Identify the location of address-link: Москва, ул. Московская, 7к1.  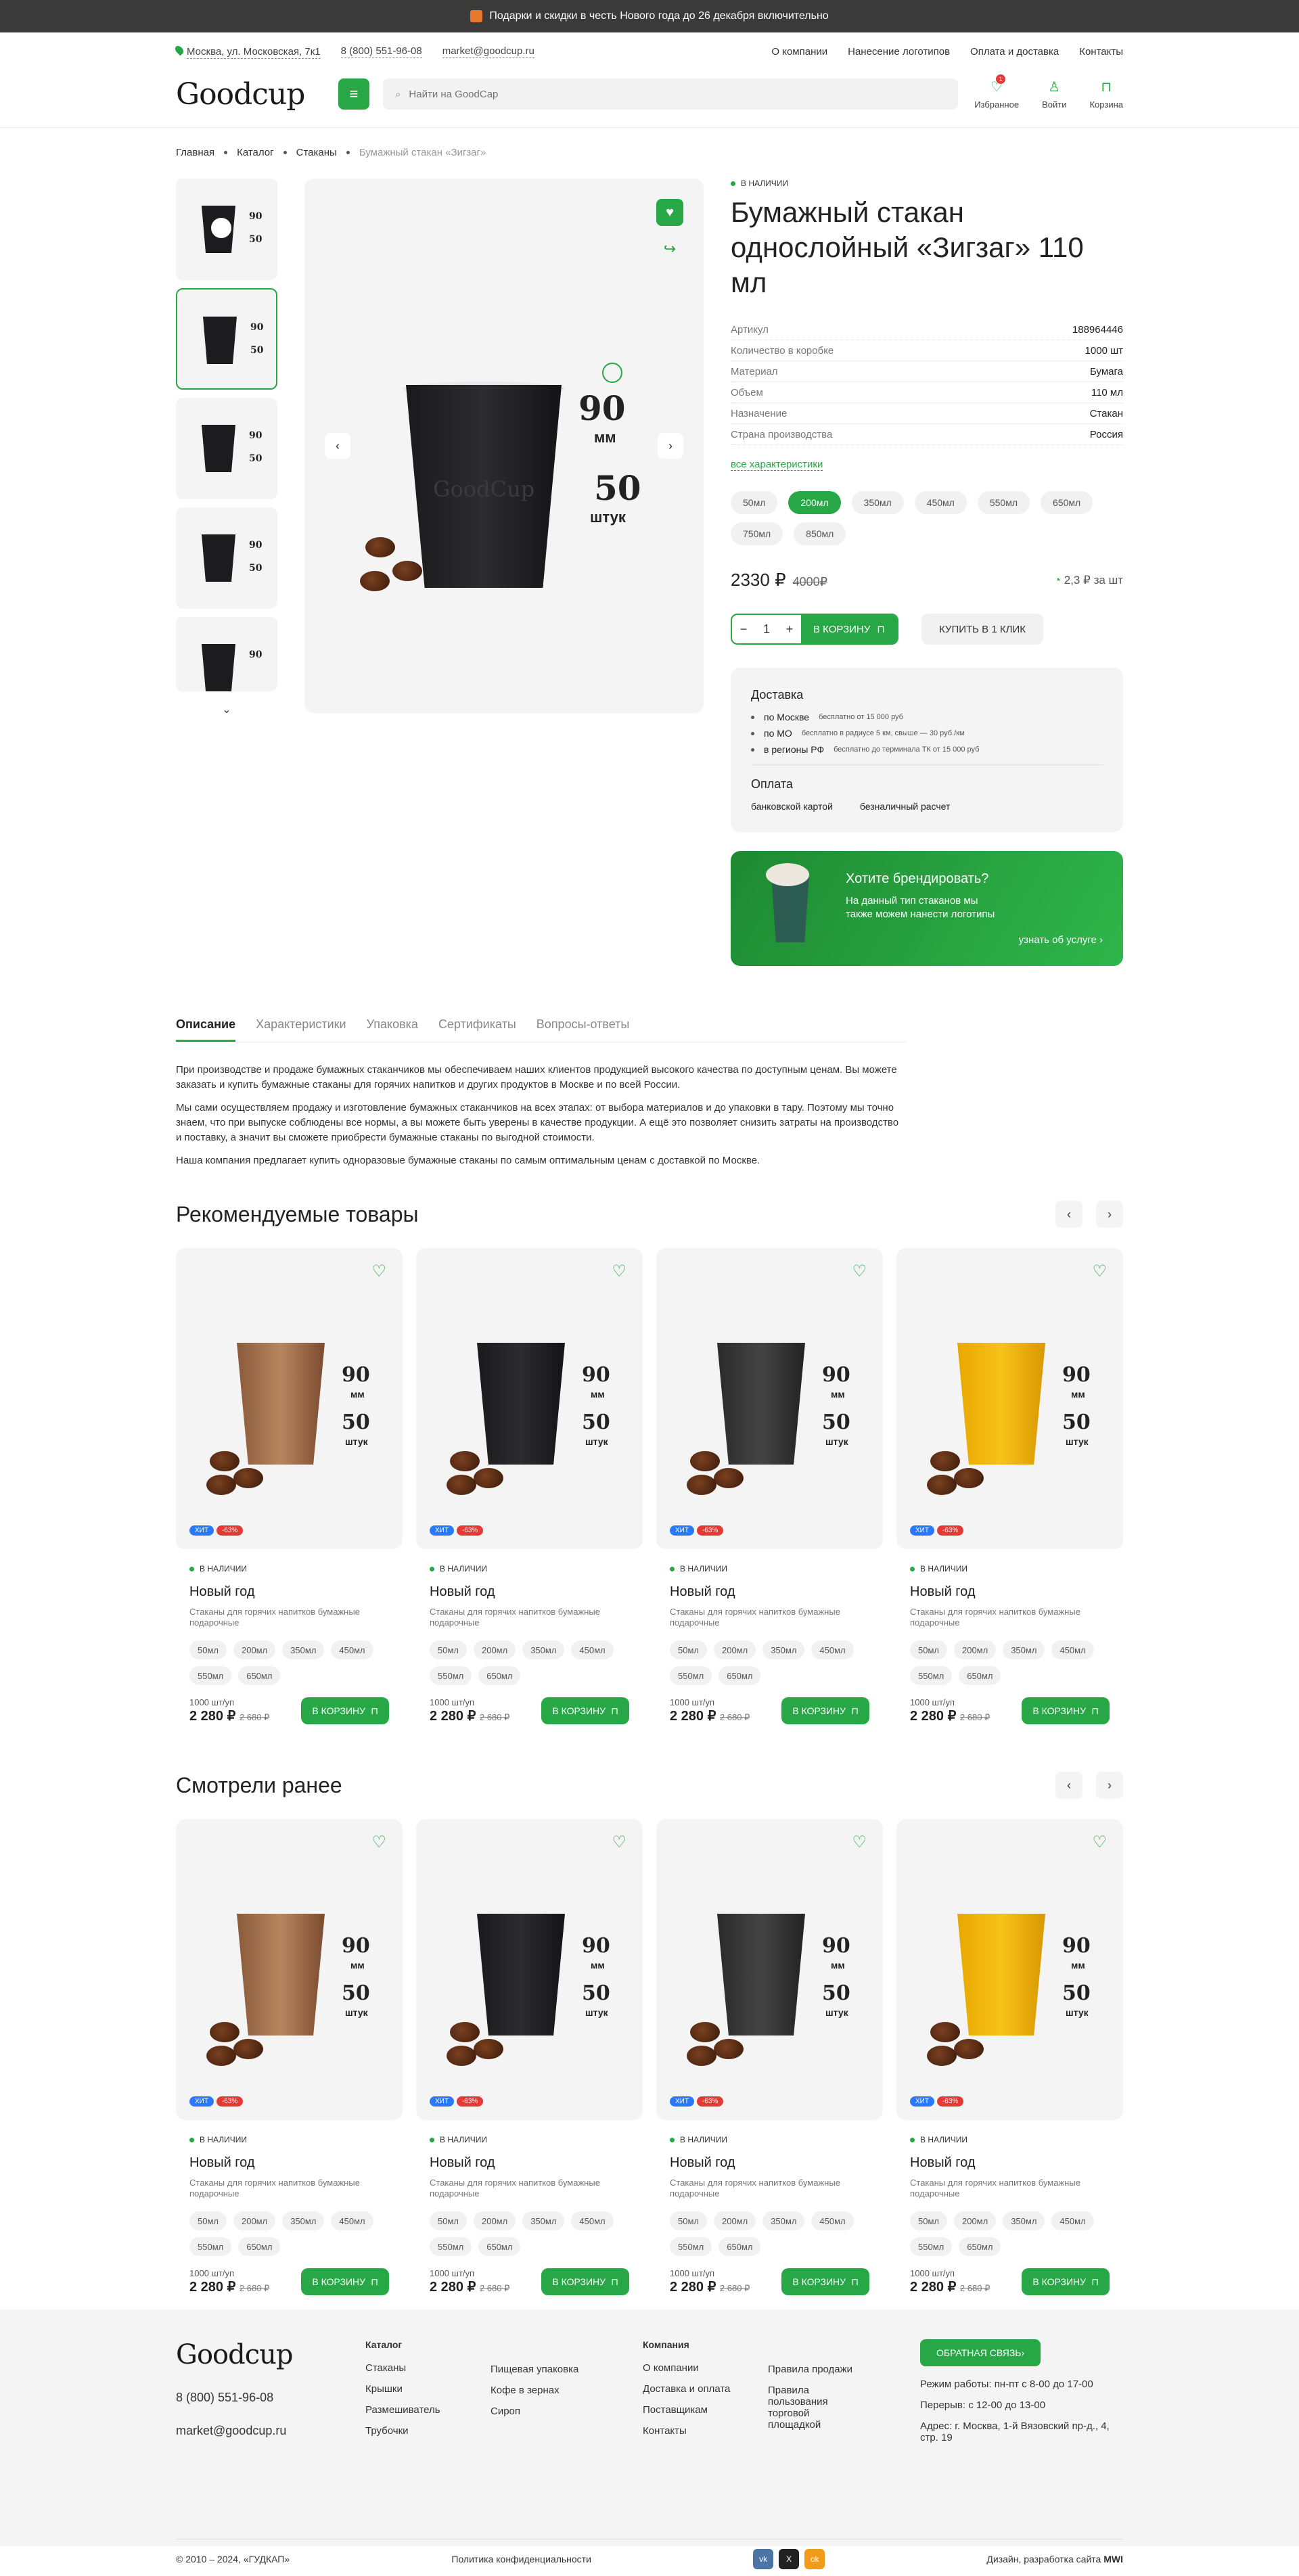
(247, 51).